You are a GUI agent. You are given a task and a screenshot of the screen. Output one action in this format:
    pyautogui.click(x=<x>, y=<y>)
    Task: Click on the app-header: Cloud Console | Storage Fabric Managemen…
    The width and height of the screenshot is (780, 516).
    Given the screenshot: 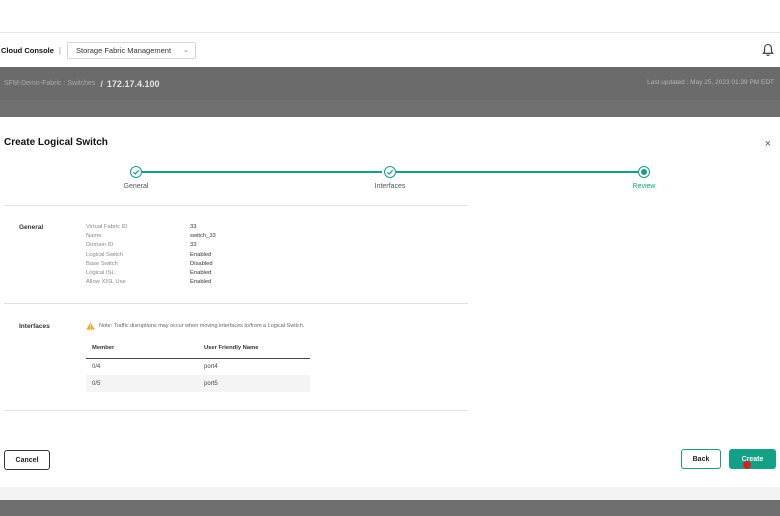 What is the action you would take?
    pyautogui.click(x=390, y=50)
    